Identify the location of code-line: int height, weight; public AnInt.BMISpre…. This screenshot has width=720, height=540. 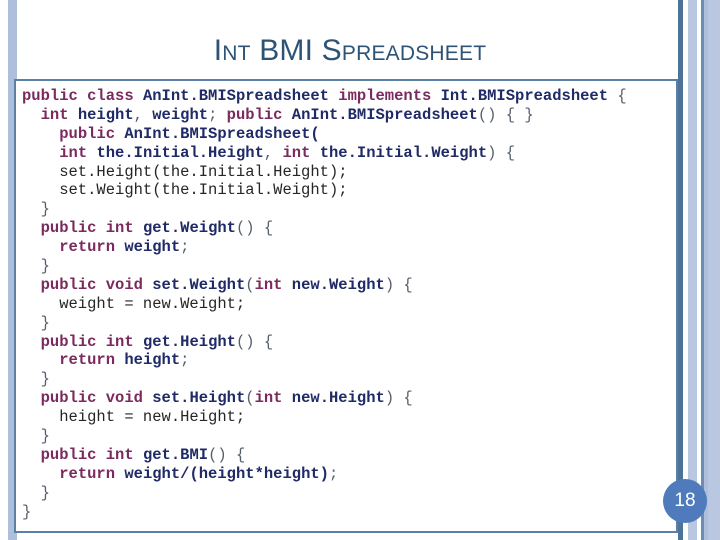
(349, 115).